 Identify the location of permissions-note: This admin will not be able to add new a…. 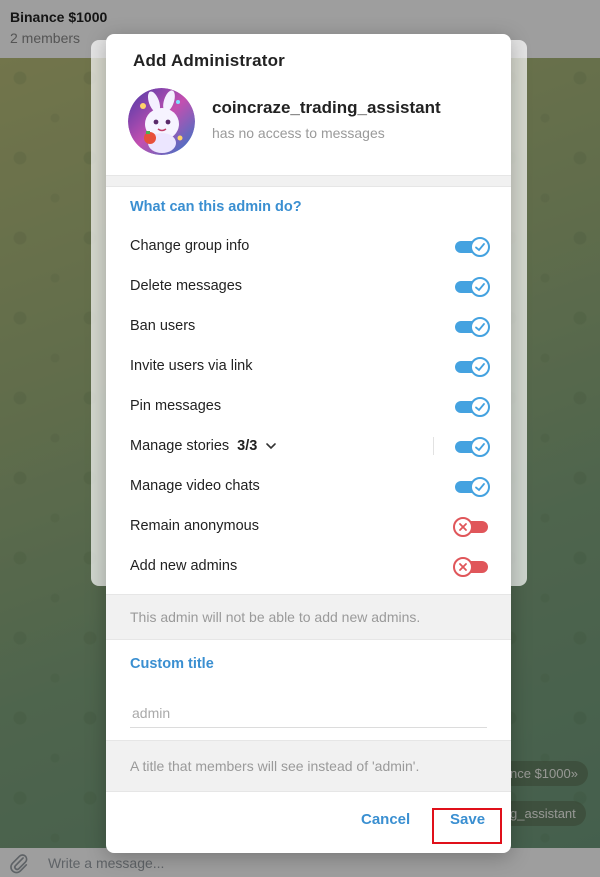
(308, 617).